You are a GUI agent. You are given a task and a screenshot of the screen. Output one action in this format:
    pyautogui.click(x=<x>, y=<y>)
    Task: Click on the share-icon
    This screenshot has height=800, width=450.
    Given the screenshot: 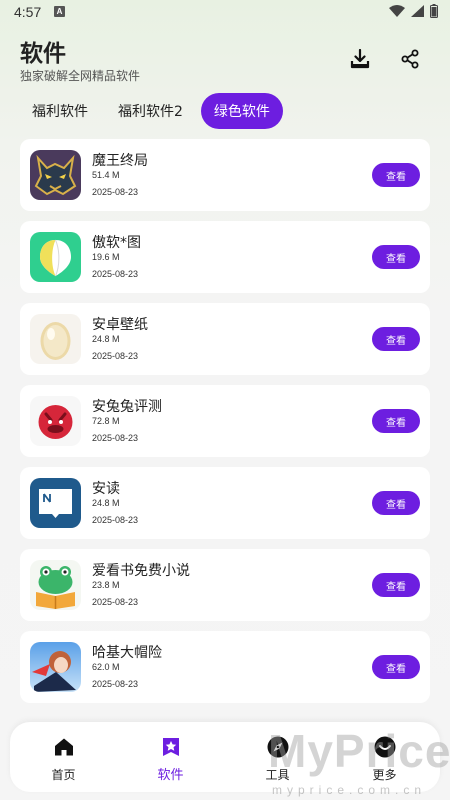 What is the action you would take?
    pyautogui.click(x=410, y=59)
    